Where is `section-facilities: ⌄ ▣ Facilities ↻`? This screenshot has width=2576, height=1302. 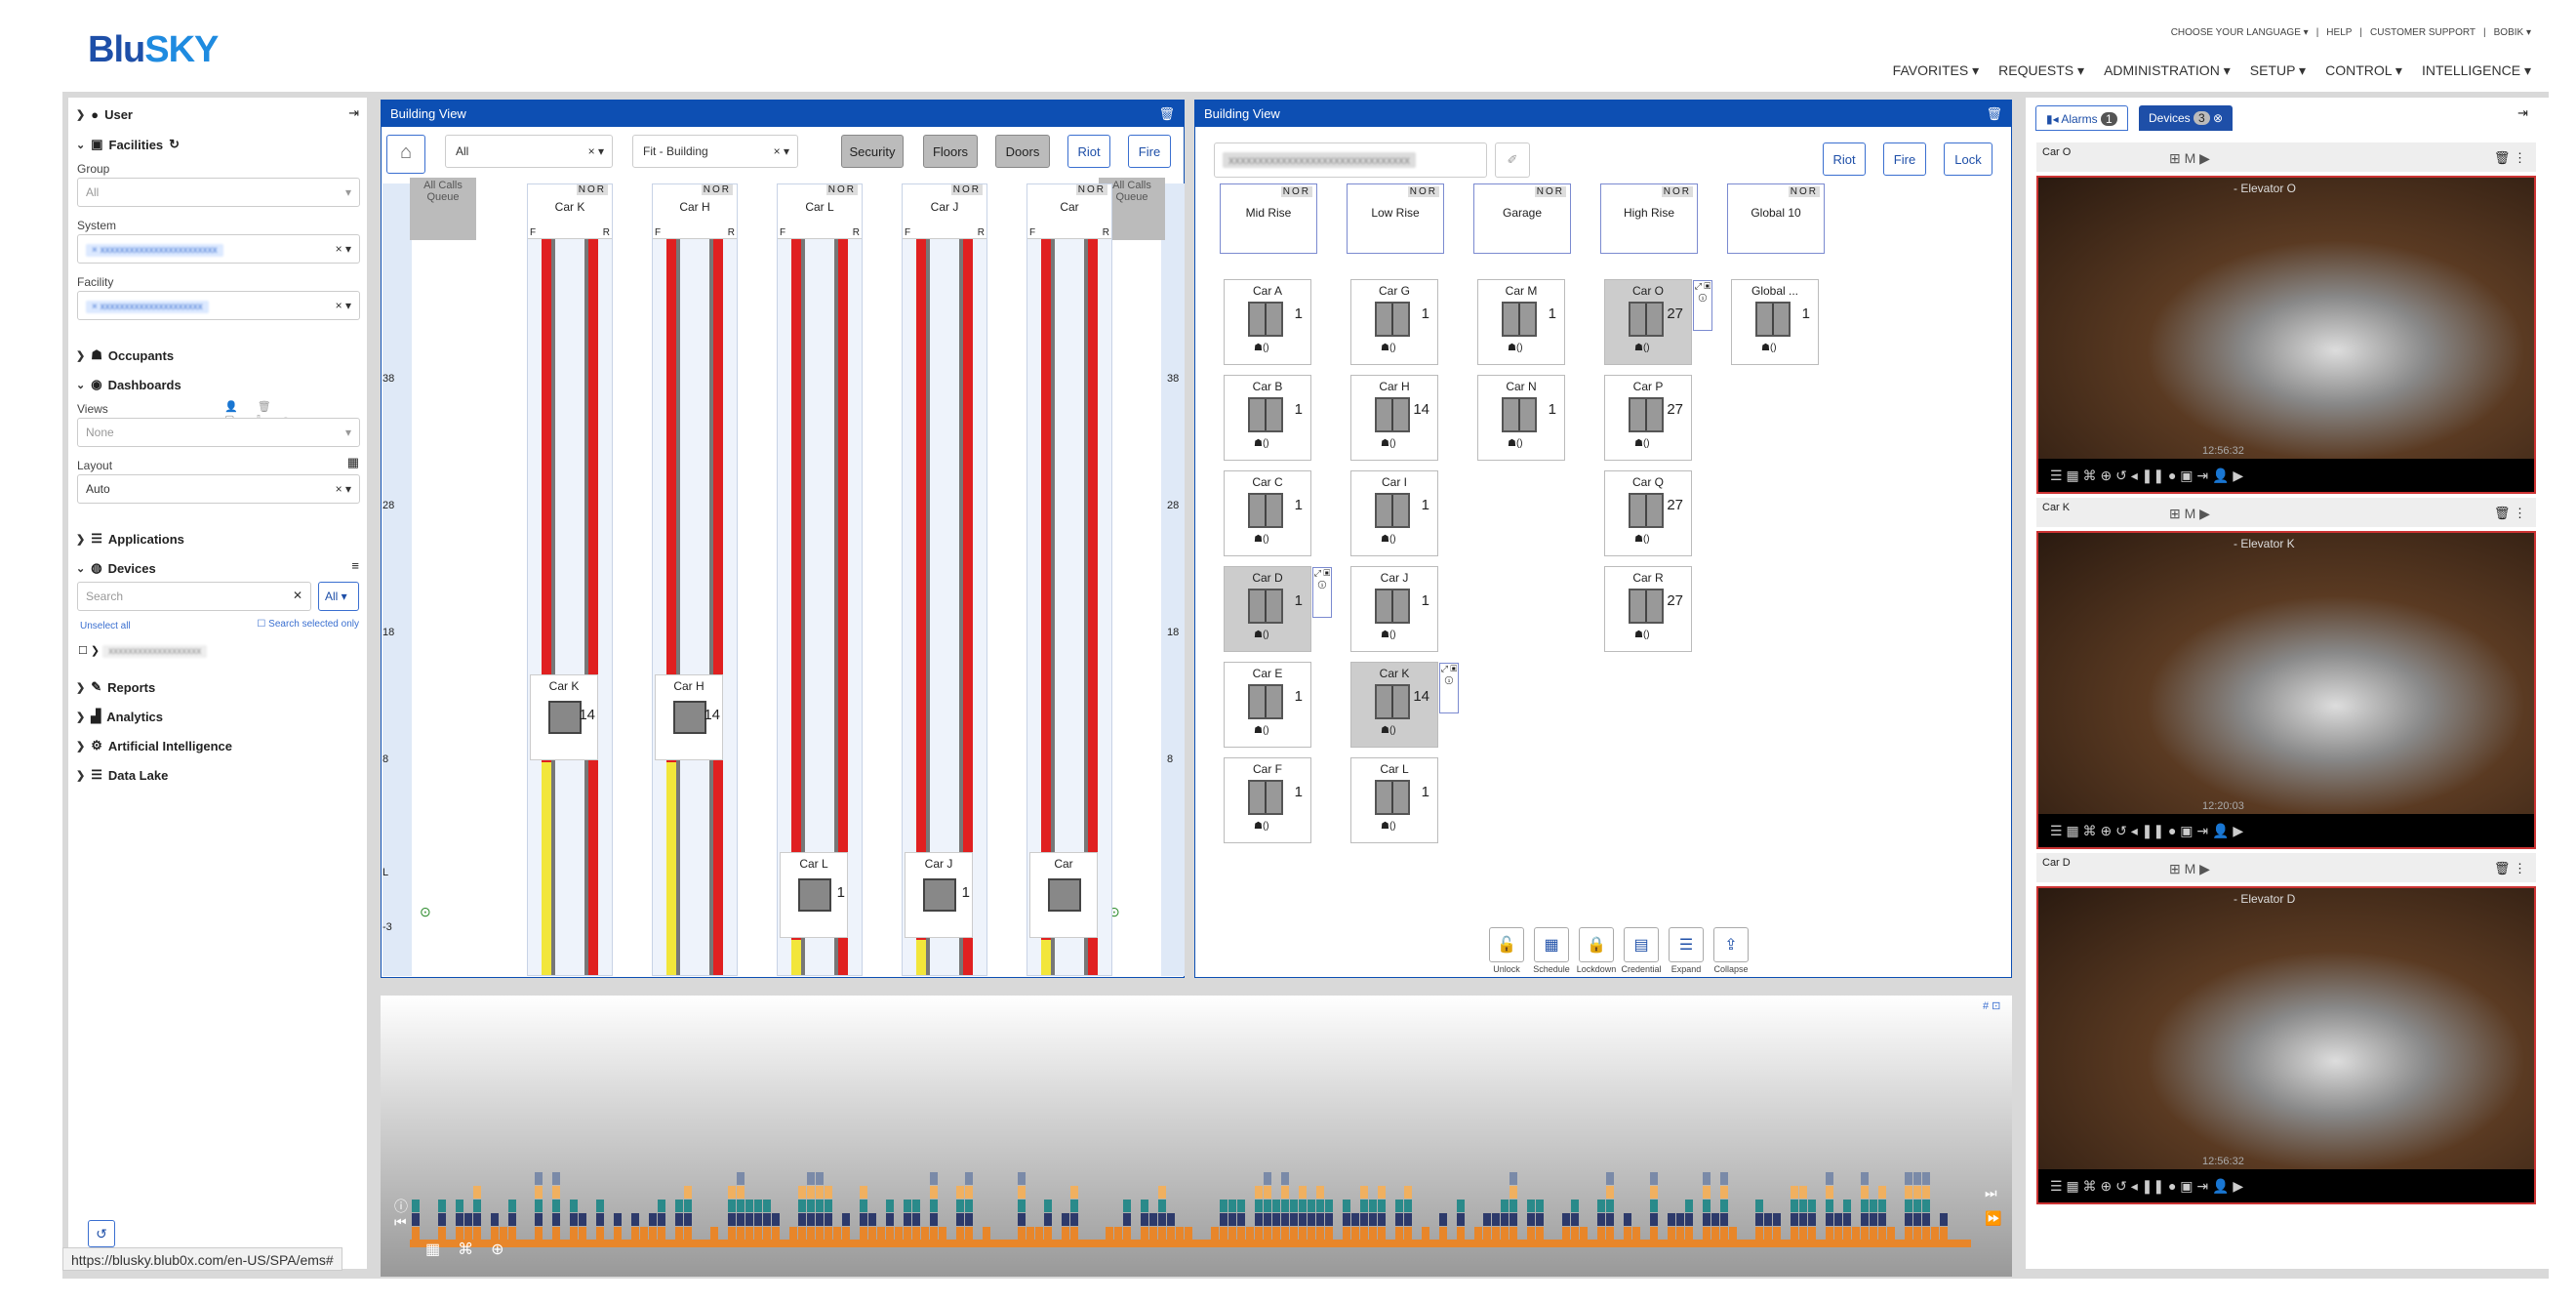
section-facilities: ⌄ ▣ Facilities ↻ is located at coordinates (128, 144).